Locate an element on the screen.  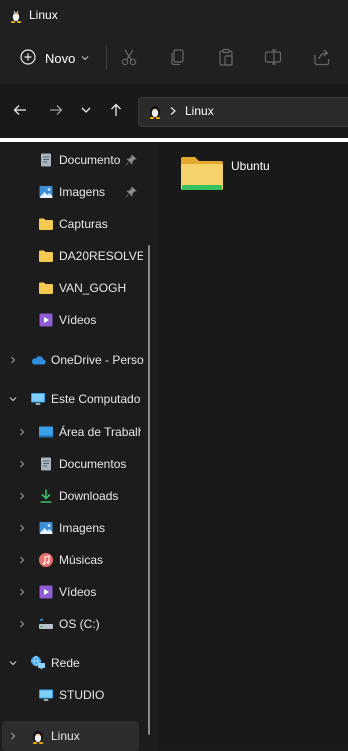
sidebar-item-linux: Linux is located at coordinates (70, 736).